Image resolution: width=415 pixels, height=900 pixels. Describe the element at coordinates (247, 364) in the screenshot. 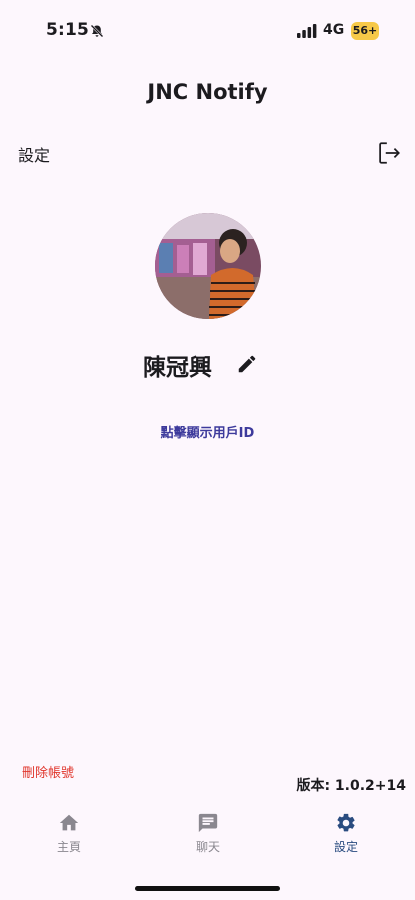

I see `edit-pencil-icon` at that location.